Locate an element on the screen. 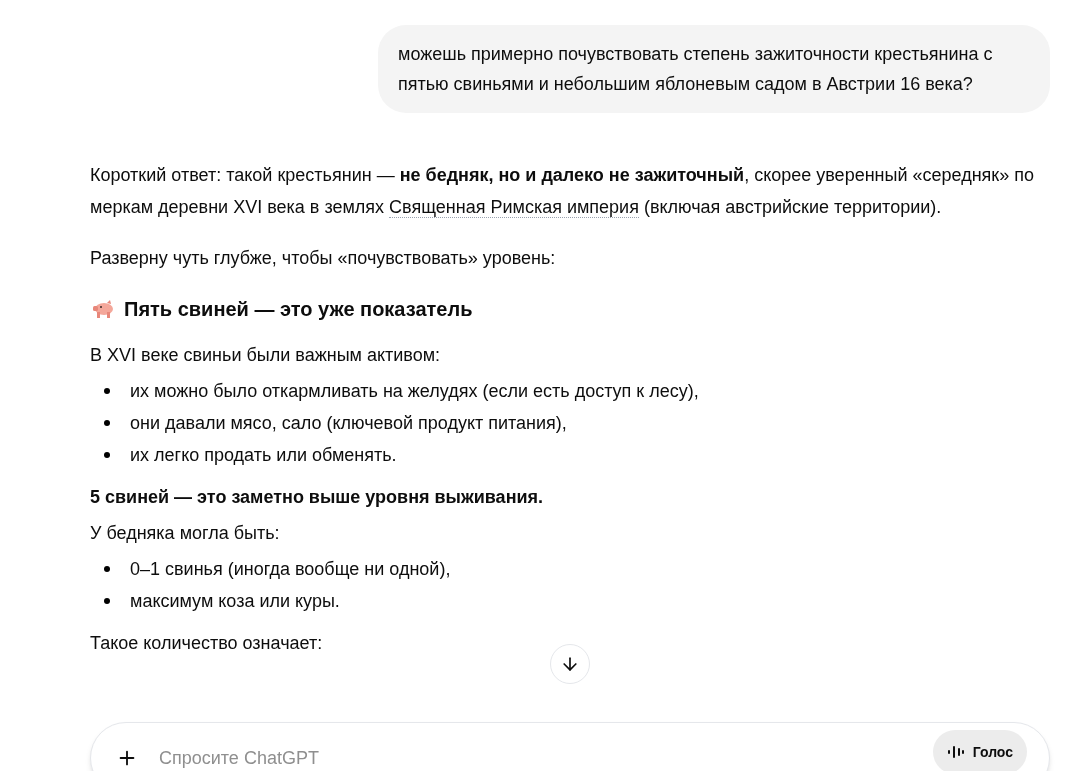 This screenshot has width=1091, height=771. pig-icon is located at coordinates (103, 309).